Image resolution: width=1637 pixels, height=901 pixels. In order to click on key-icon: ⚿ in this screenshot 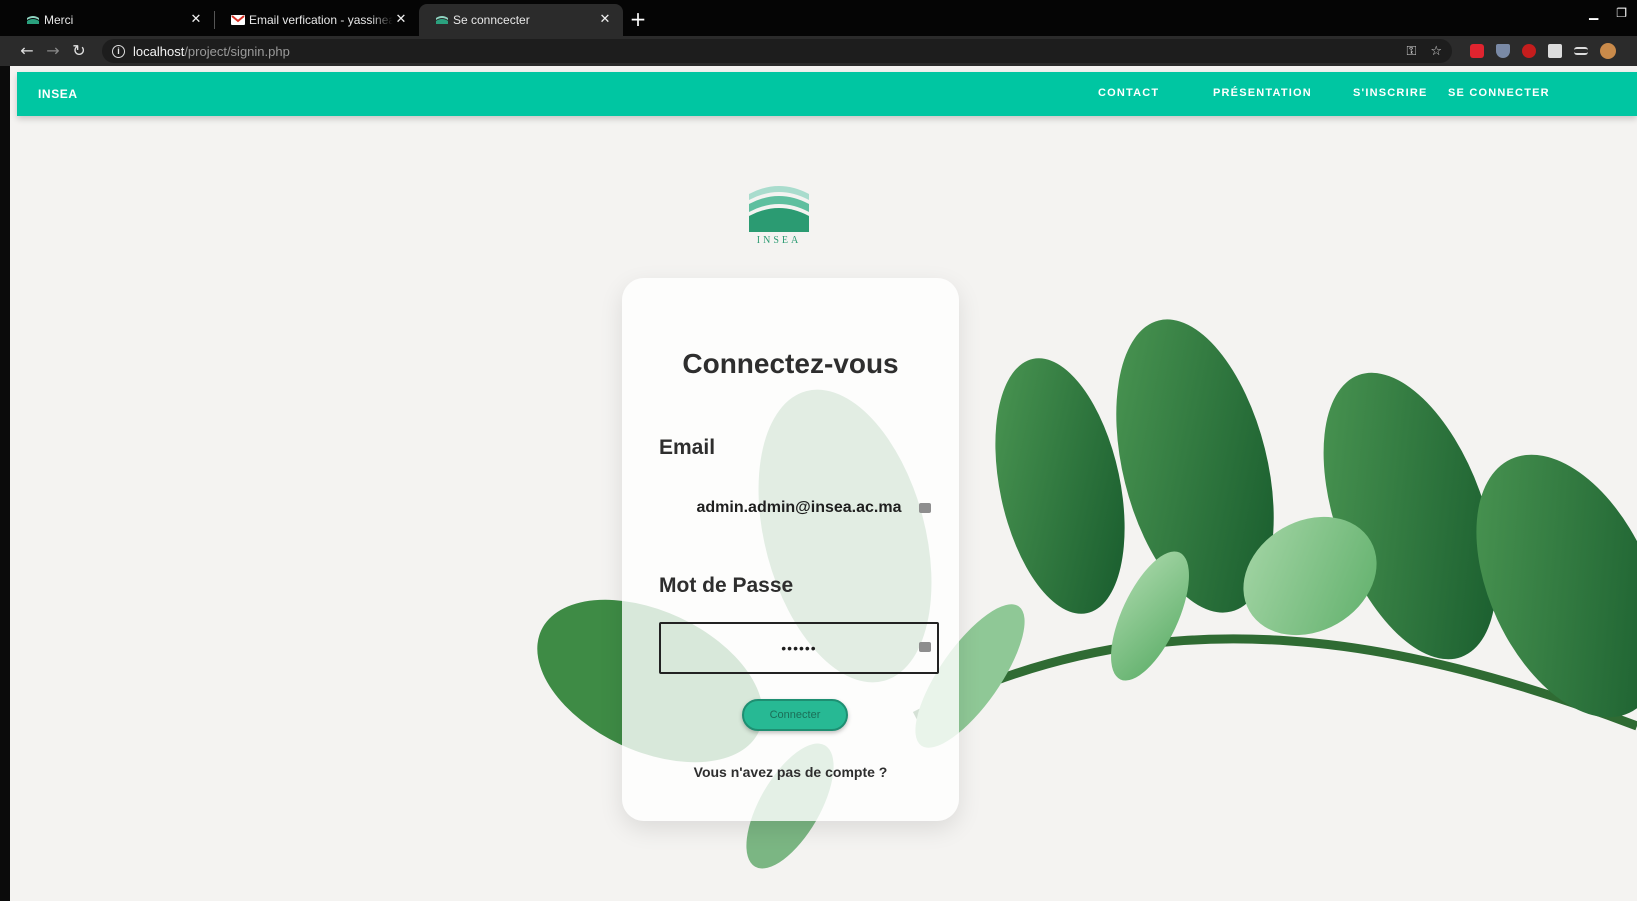, I will do `click(1411, 51)`.